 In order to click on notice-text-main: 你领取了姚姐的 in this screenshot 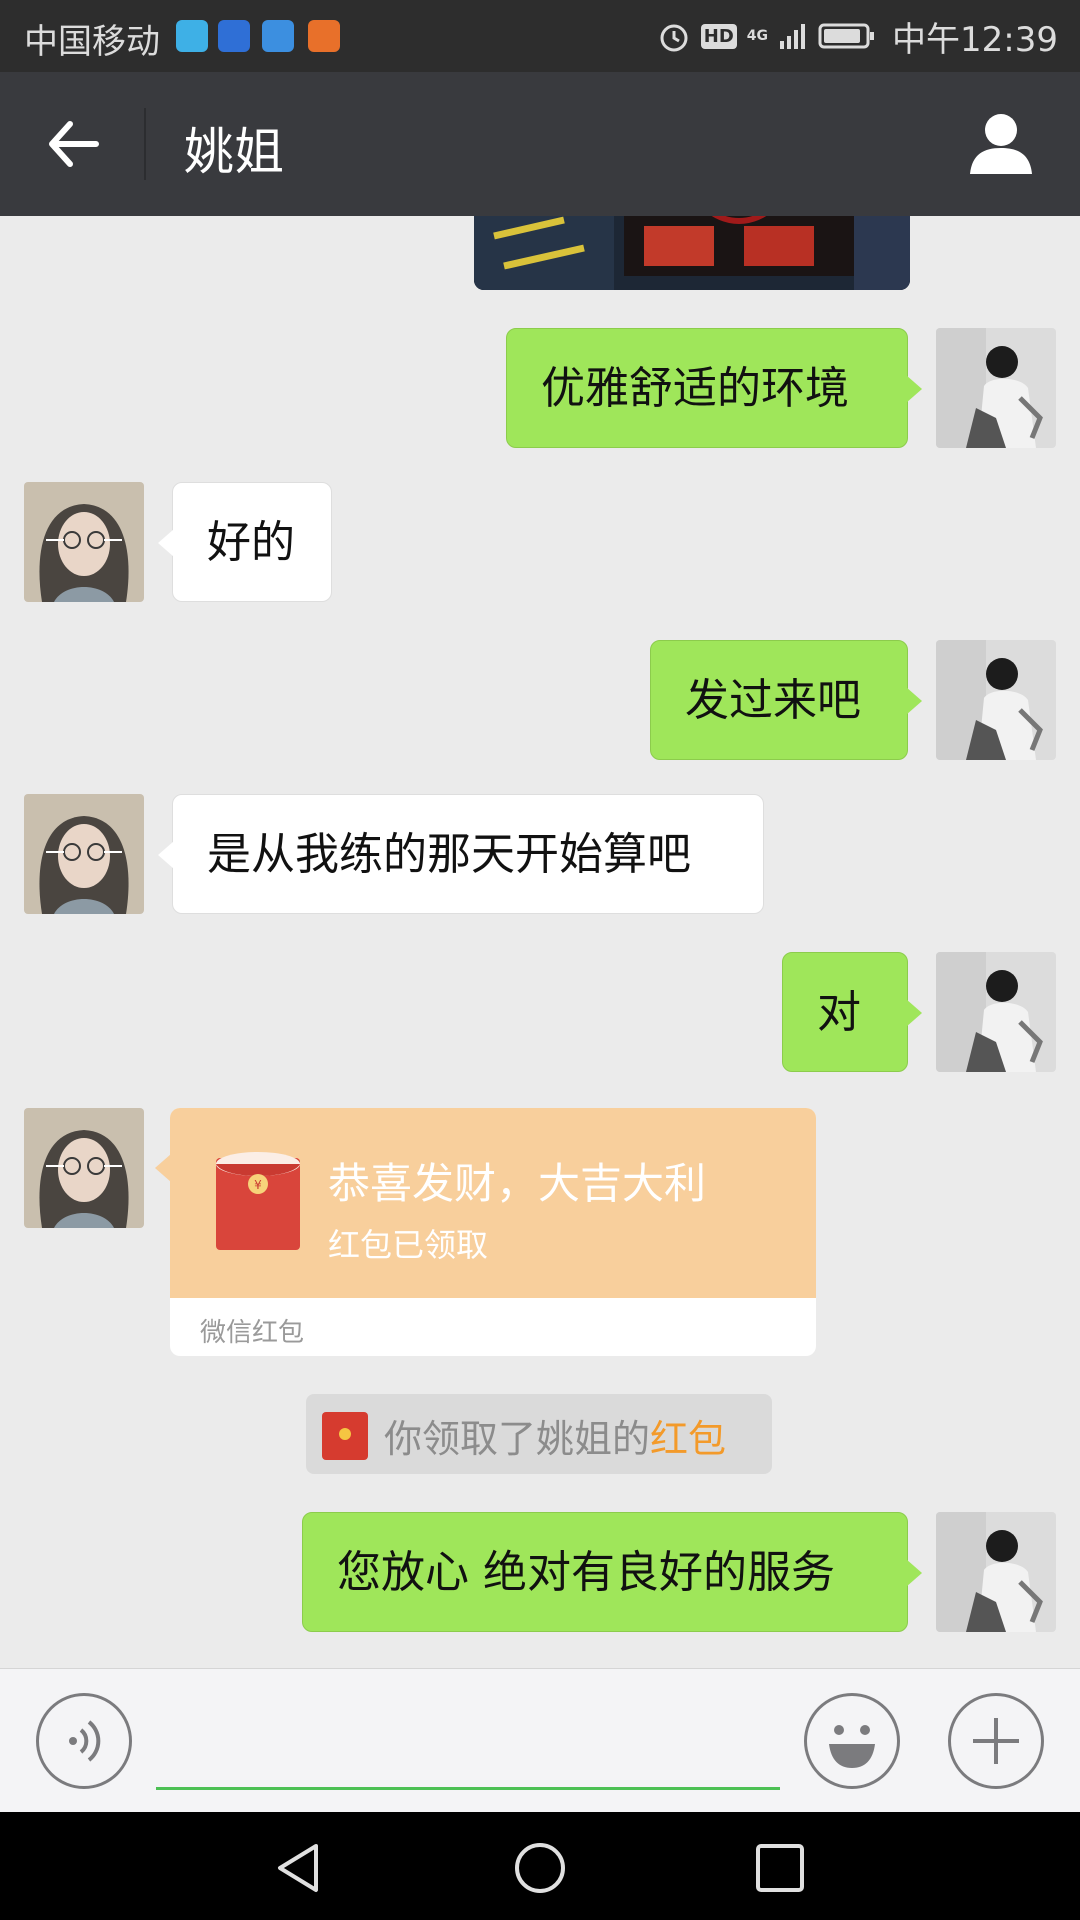, I will do `click(517, 1439)`.